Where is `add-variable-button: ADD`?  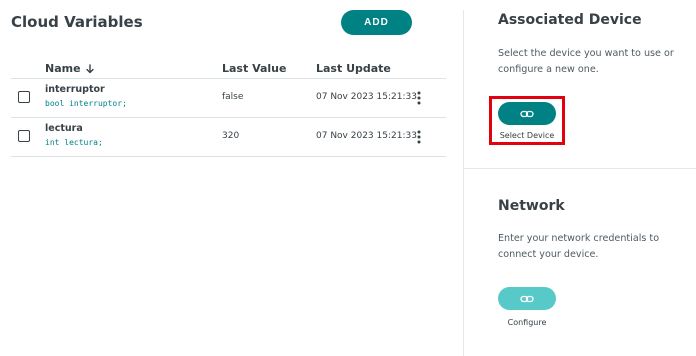
add-variable-button: ADD is located at coordinates (376, 22).